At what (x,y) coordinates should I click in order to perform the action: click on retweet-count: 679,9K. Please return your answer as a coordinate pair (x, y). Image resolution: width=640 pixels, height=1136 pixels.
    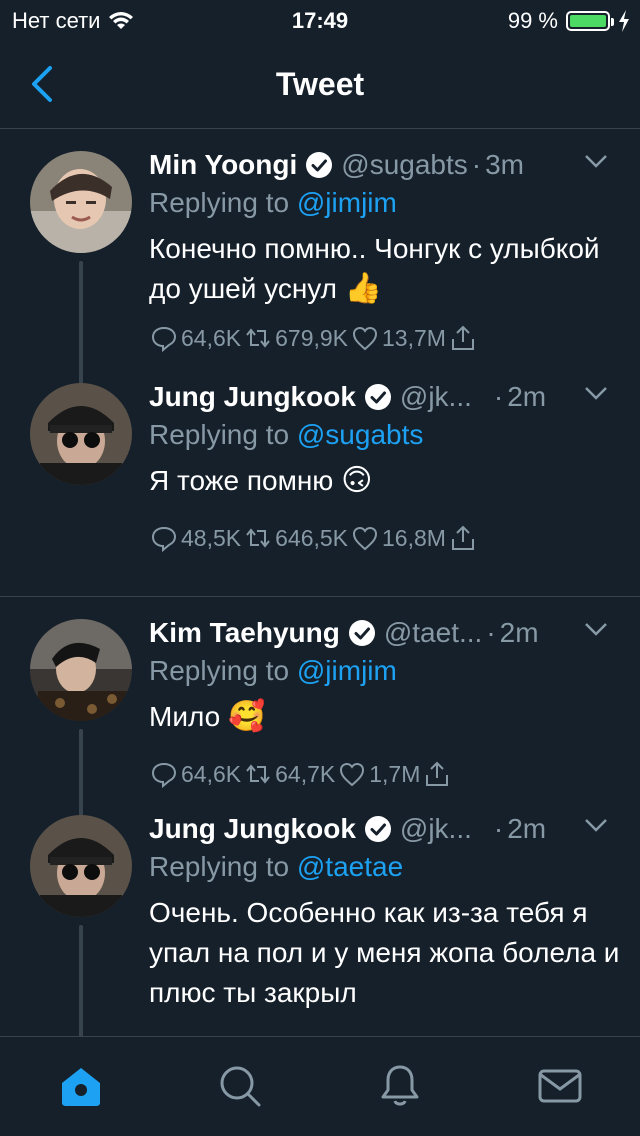
    Looking at the image, I should click on (312, 337).